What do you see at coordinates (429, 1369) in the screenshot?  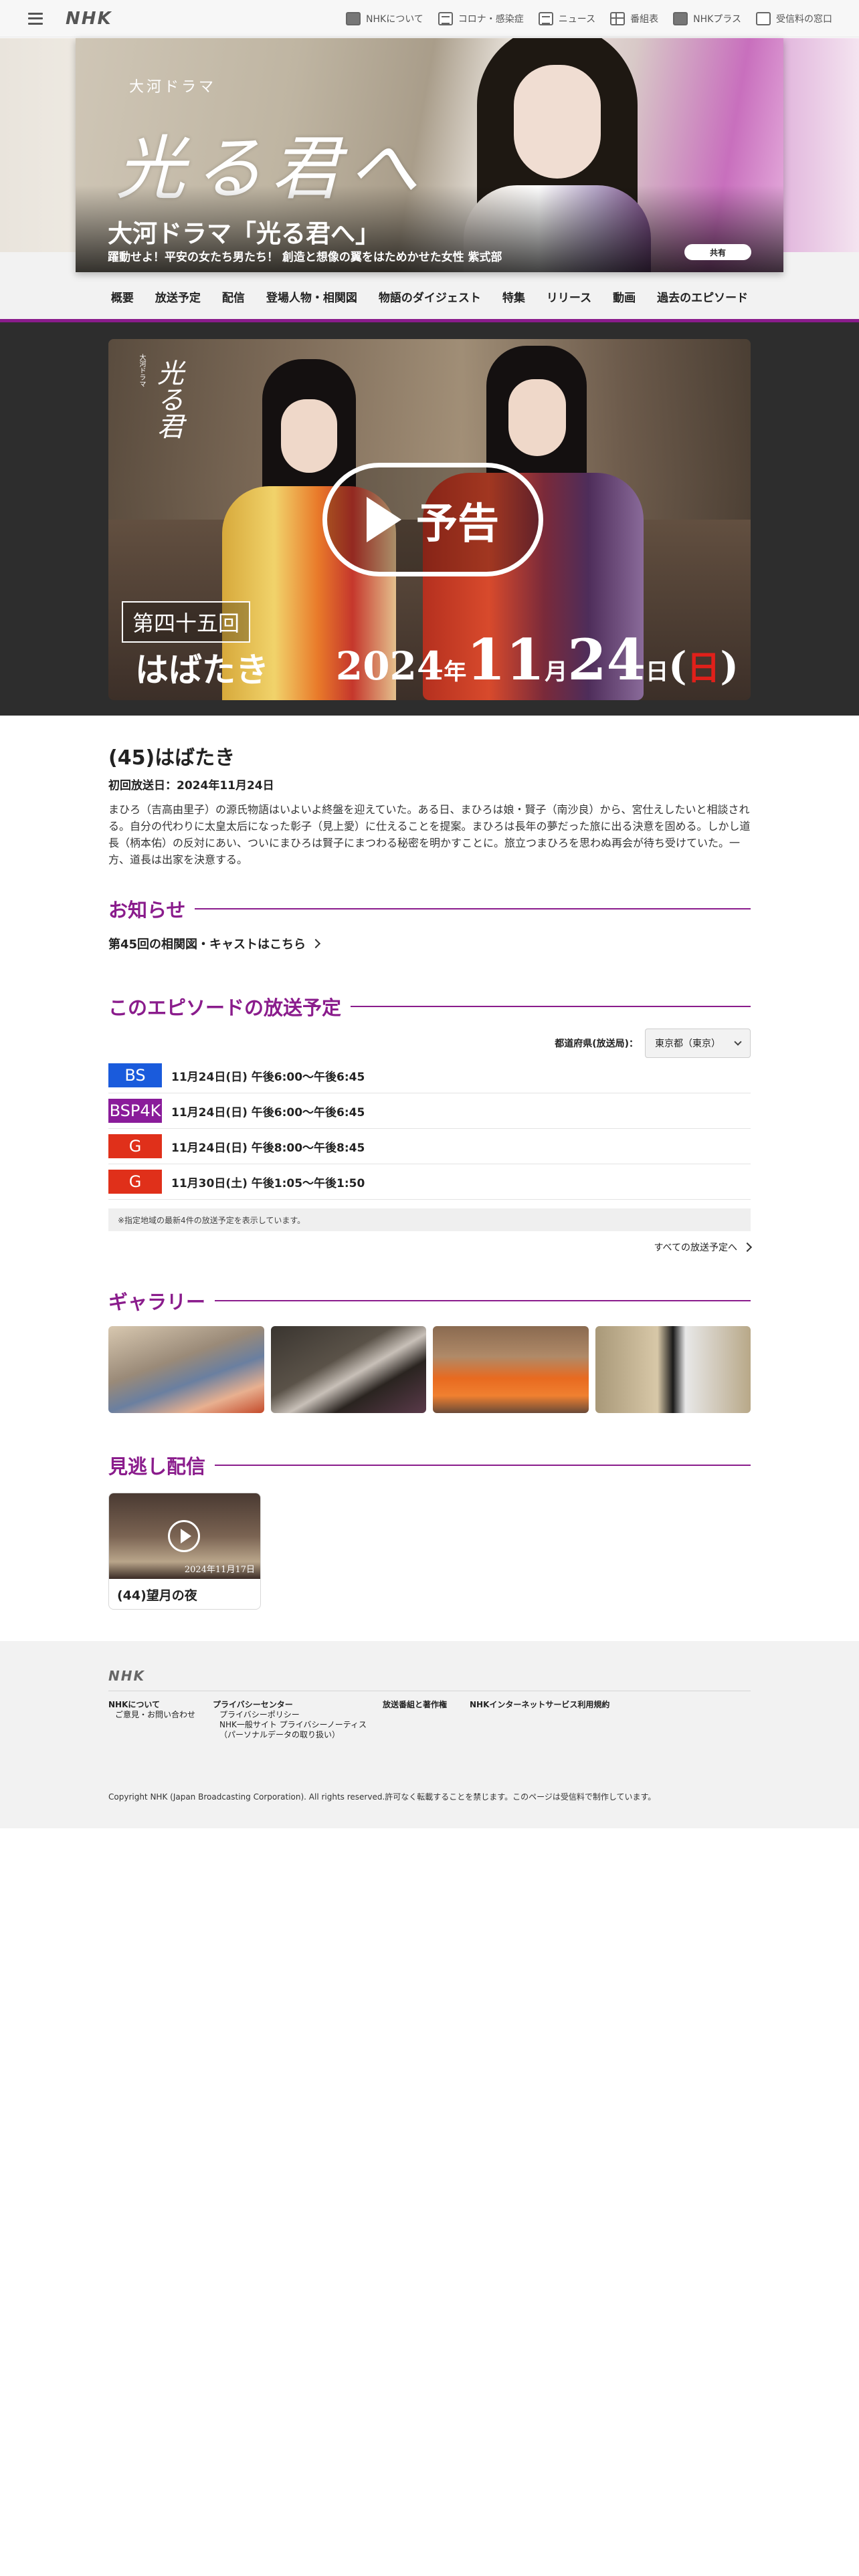 I see `gallery-grid` at bounding box center [429, 1369].